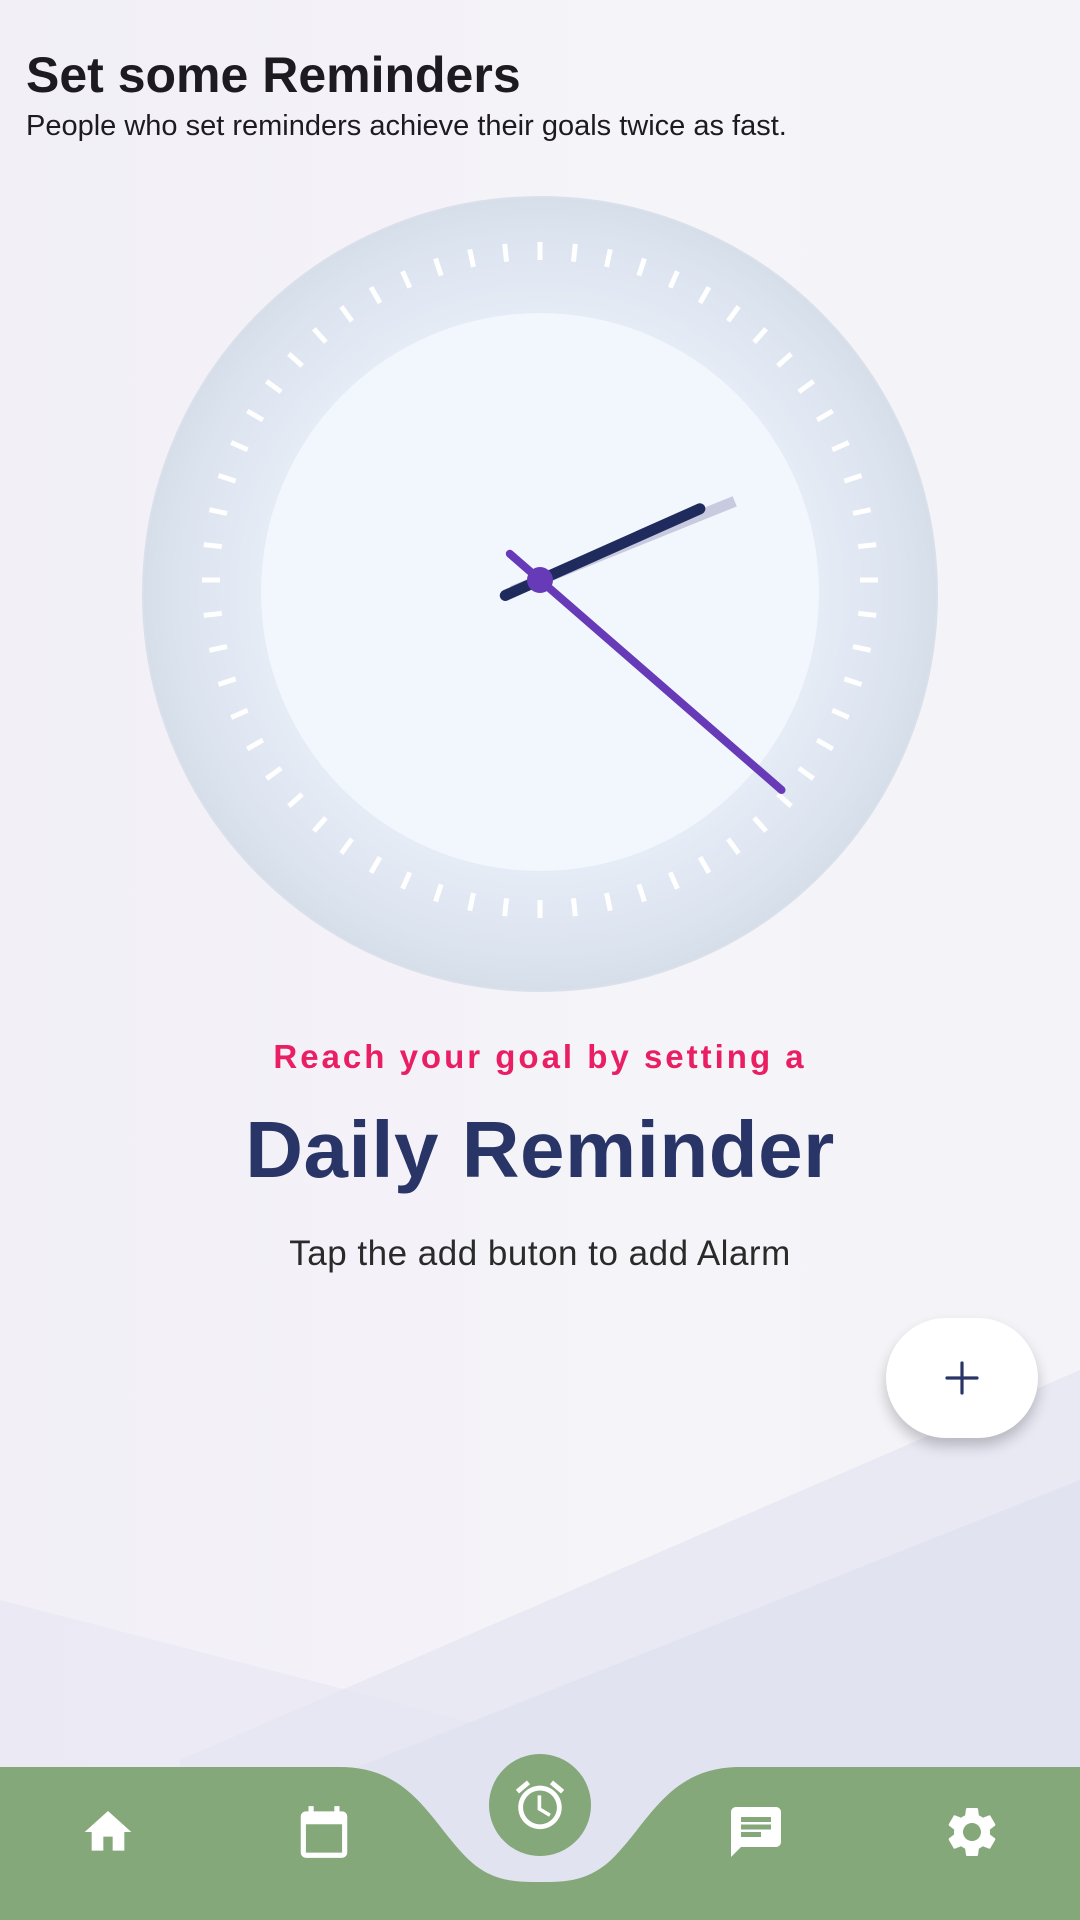  I want to click on tagline: Reach your goal by setting a, so click(540, 1056).